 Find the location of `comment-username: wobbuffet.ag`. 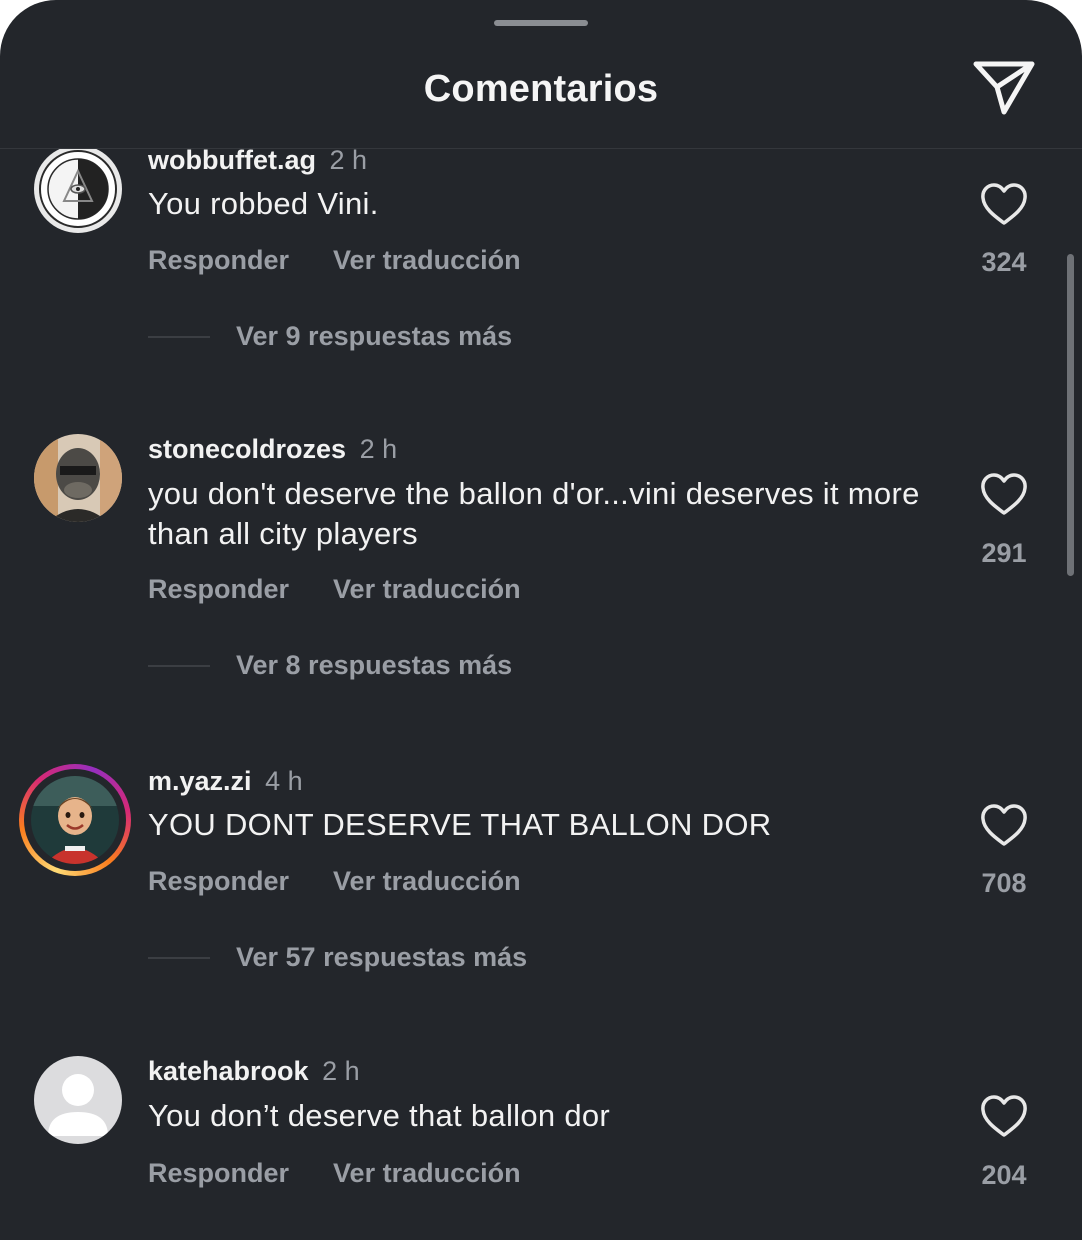

comment-username: wobbuffet.ag is located at coordinates (232, 162).